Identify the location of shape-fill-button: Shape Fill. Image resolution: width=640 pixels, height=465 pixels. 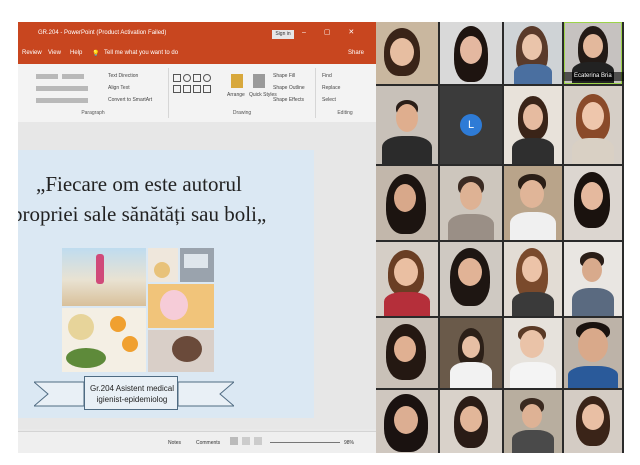
(284, 76).